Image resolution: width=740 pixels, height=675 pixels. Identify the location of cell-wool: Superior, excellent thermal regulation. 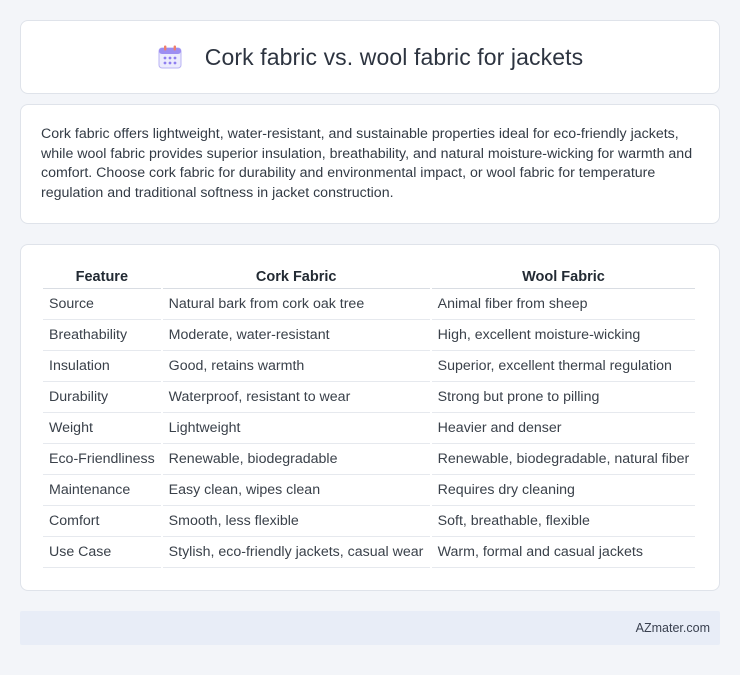
(563, 366).